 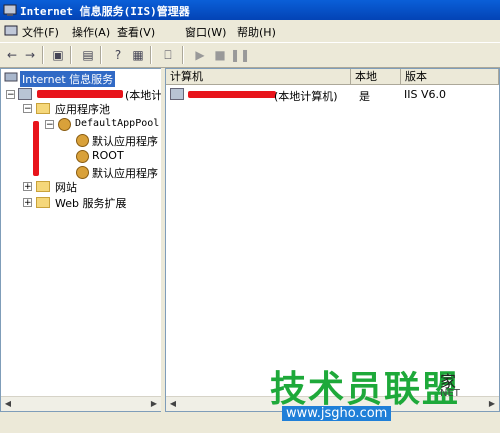 What do you see at coordinates (91, 32) in the screenshot?
I see `menu-action: 操作(A)` at bounding box center [91, 32].